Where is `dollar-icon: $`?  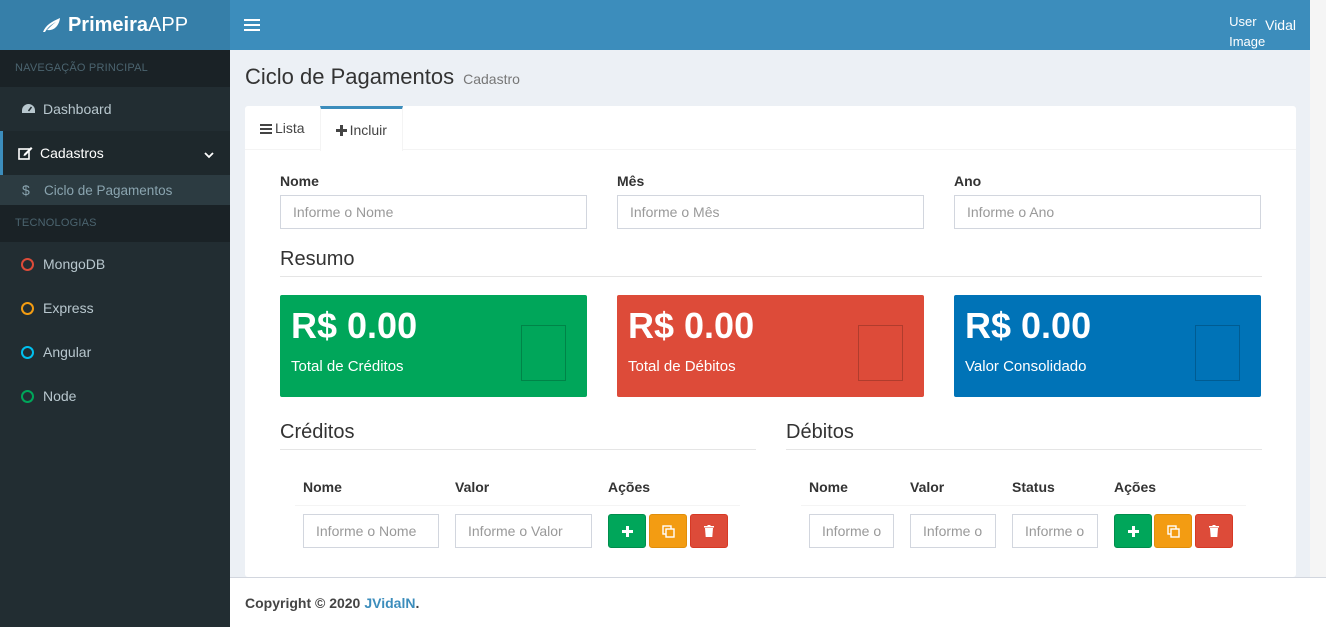 dollar-icon: $ is located at coordinates (26, 190).